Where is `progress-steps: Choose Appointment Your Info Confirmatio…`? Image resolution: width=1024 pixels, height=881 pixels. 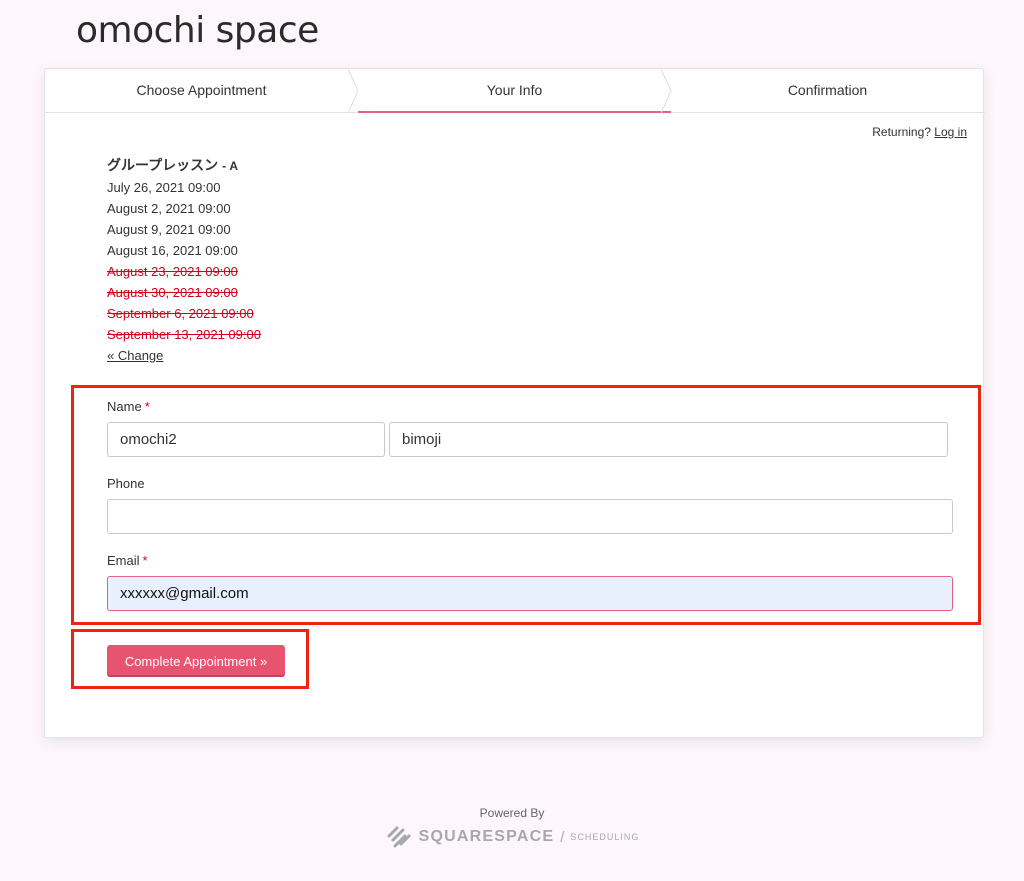
progress-steps: Choose Appointment Your Info Confirmatio… is located at coordinates (515, 91).